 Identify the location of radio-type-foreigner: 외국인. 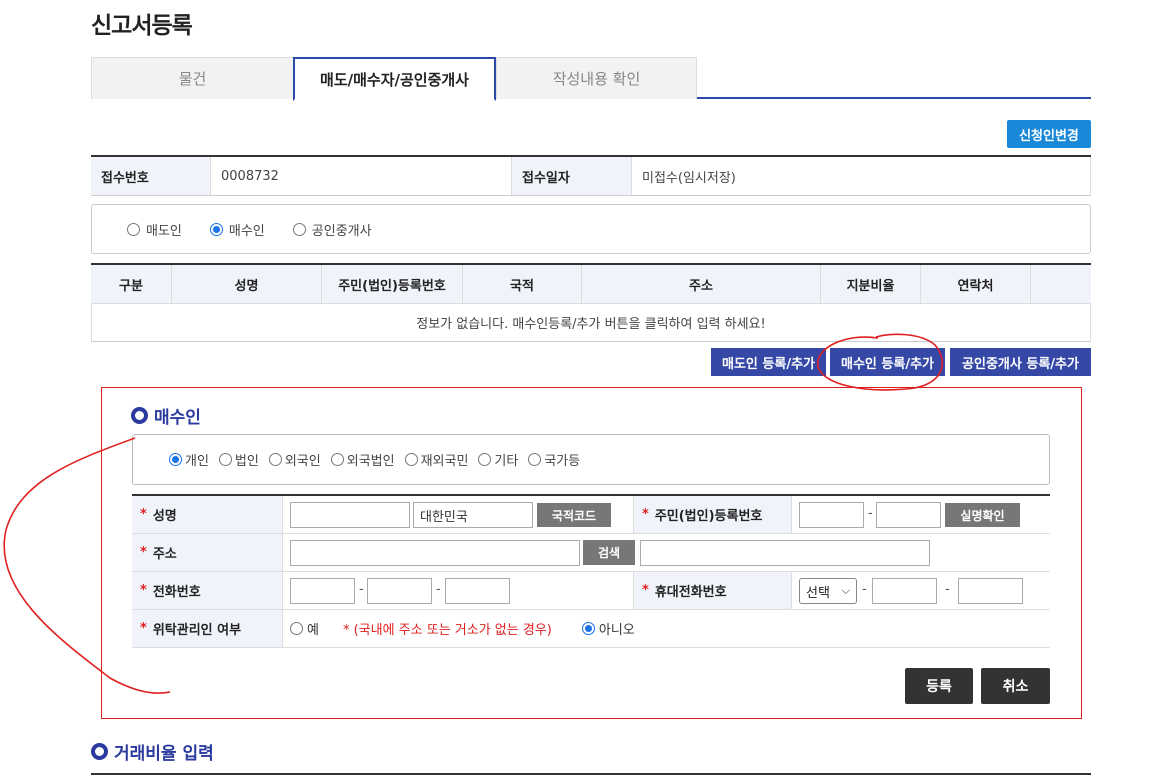
(294, 459).